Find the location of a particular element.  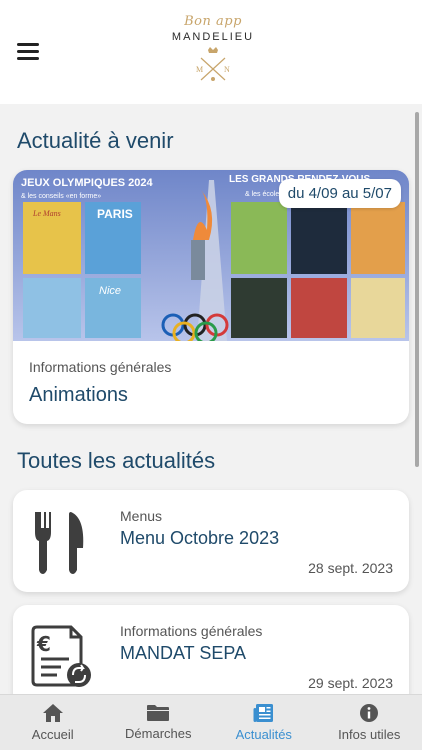

tab-demarches: Démarches is located at coordinates (159, 722).